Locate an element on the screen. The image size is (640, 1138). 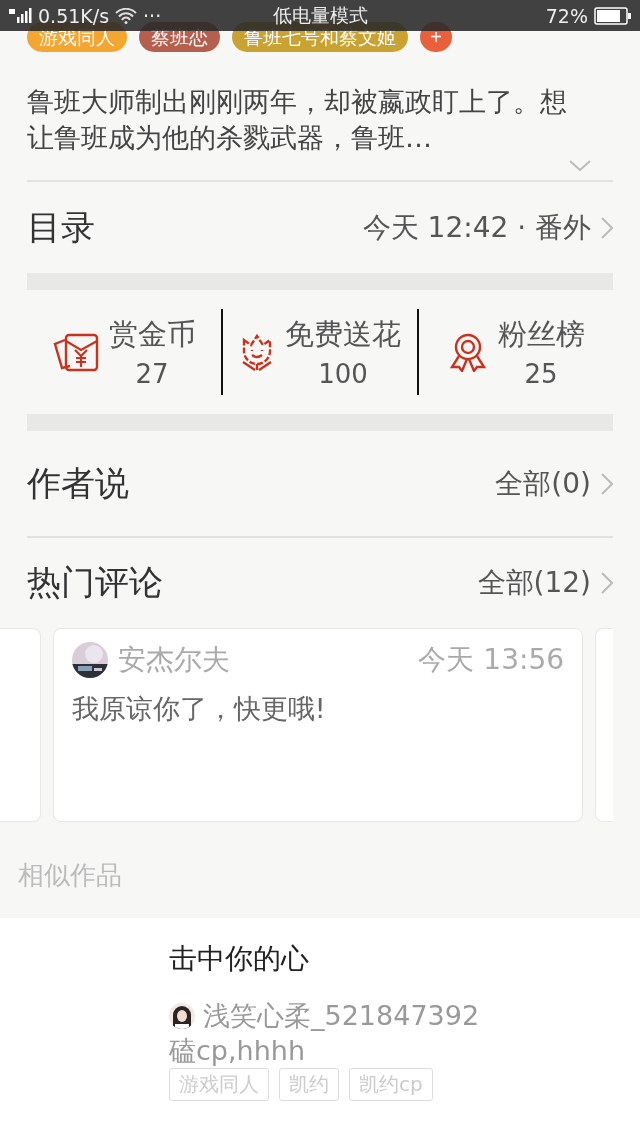
view-all-link: 全部(0) is located at coordinates (543, 483).